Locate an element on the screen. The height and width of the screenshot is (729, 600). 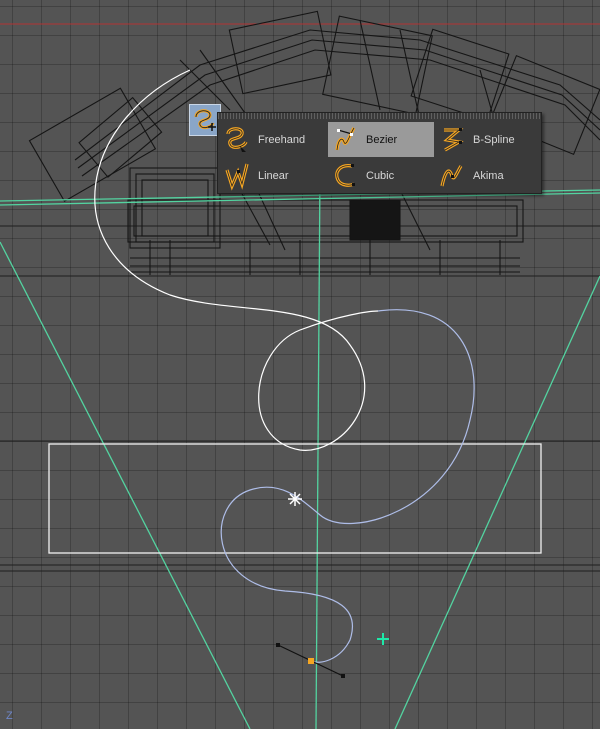
menu-drag-handle is located at coordinates (379, 116).